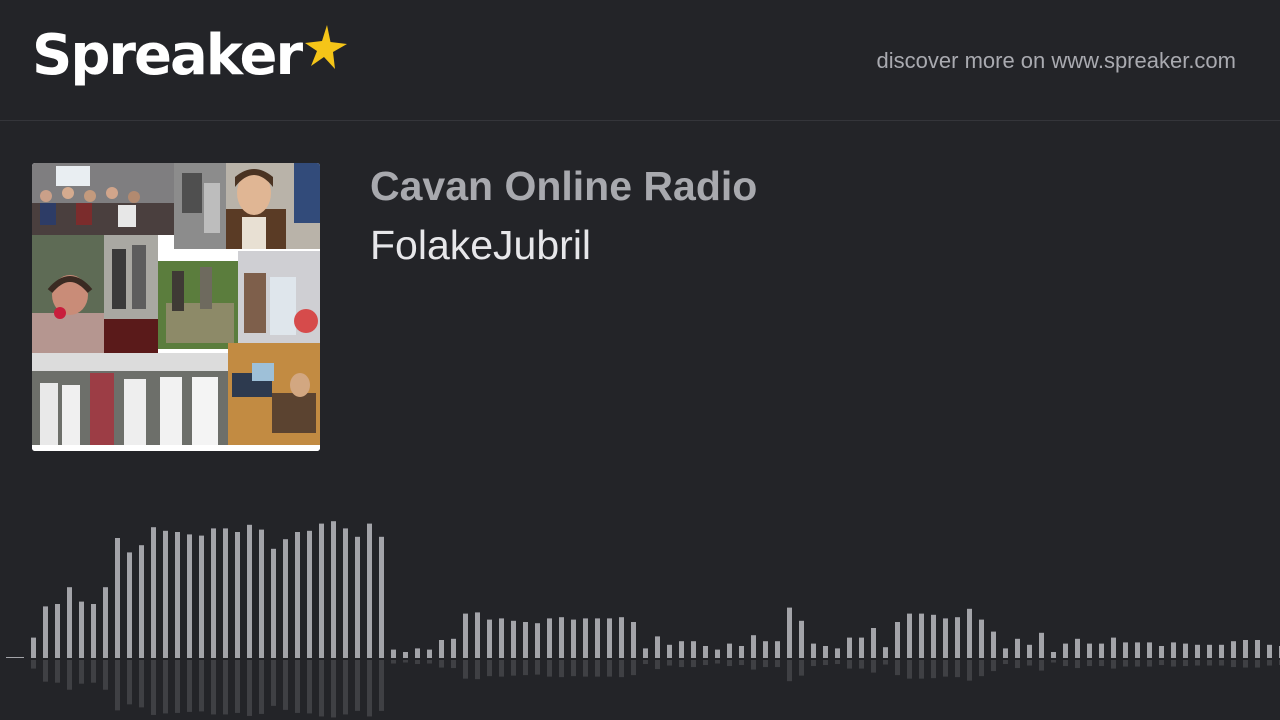 This screenshot has height=720, width=1280. Describe the element at coordinates (563, 186) in the screenshot. I see `show-title: Cavan Online Radio` at that location.